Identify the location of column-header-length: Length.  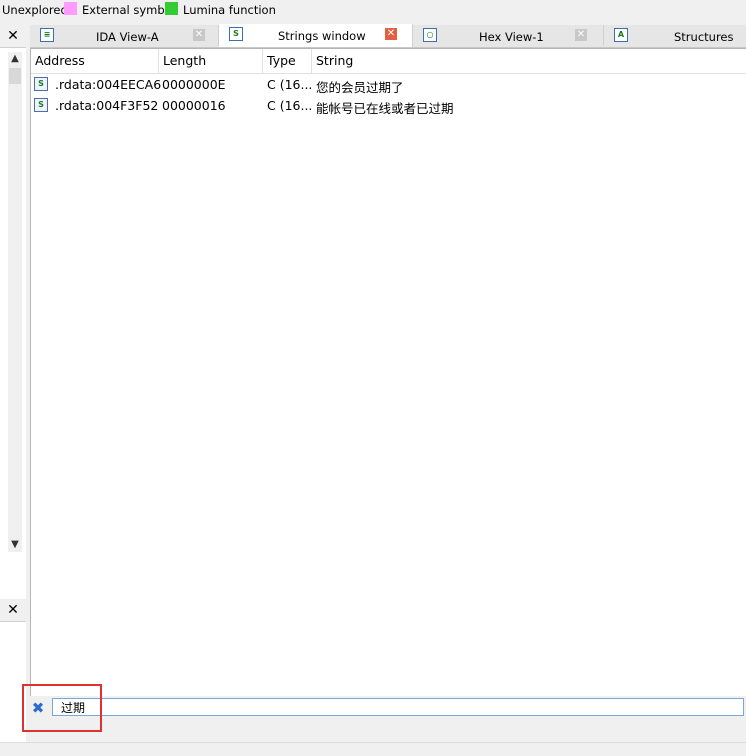
(184, 61).